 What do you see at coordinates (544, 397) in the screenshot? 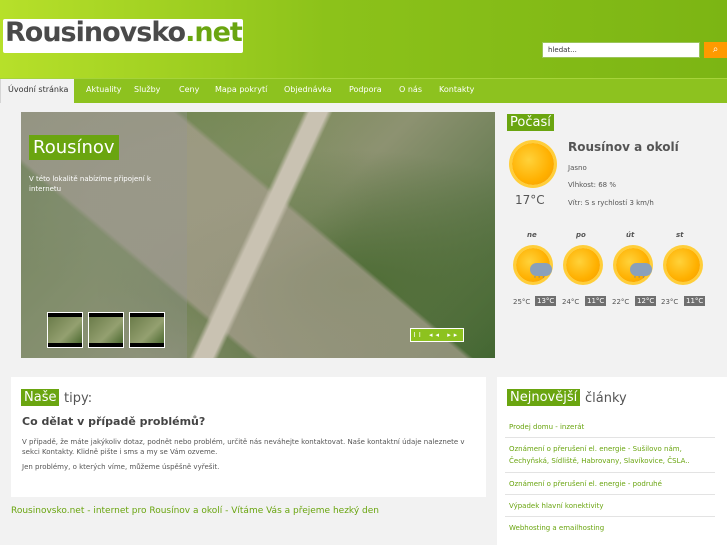
I see `articles-label-highlight: Nejnovější` at bounding box center [544, 397].